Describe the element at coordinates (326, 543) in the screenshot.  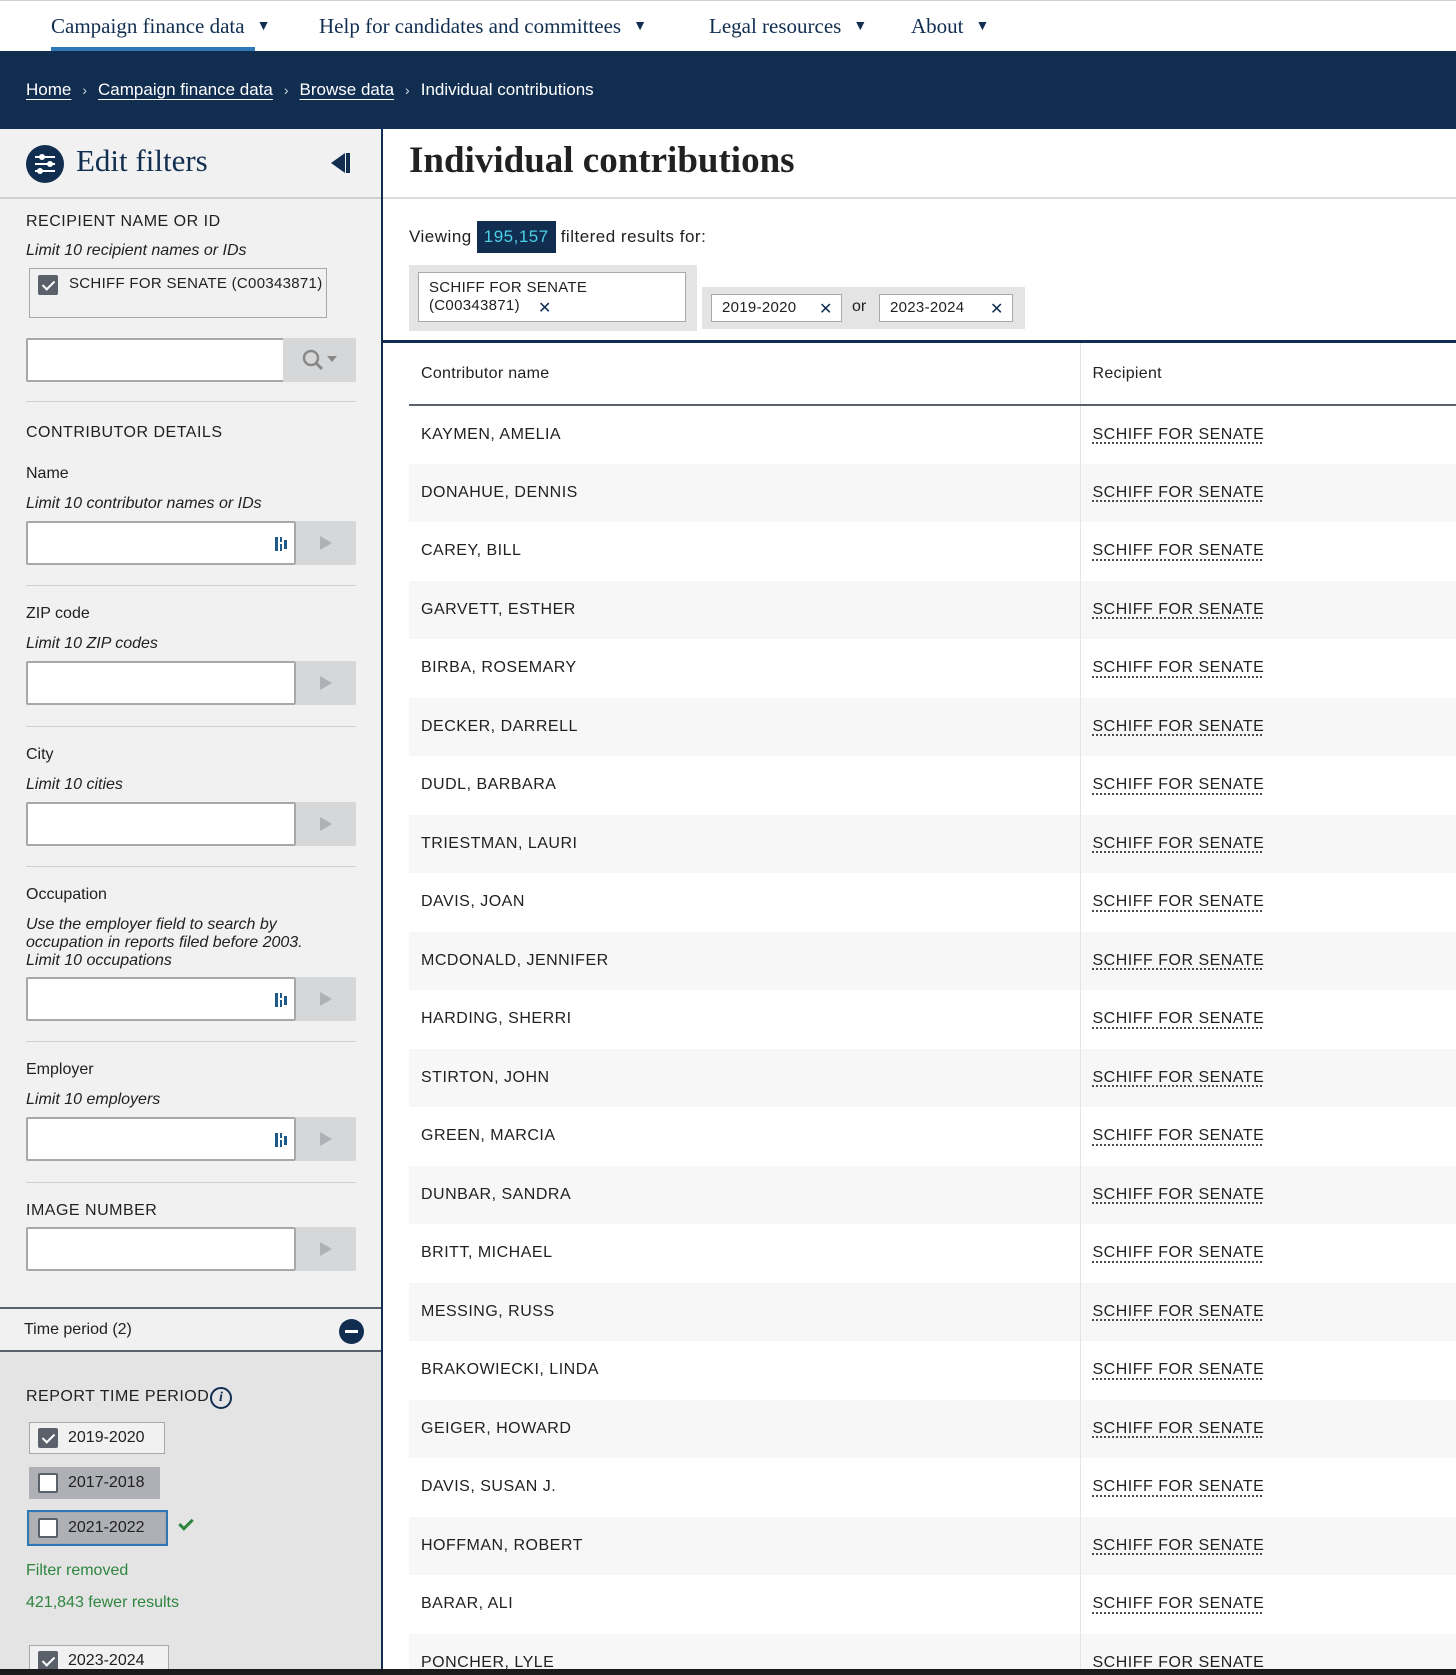
I see `contributor-name-submit` at that location.